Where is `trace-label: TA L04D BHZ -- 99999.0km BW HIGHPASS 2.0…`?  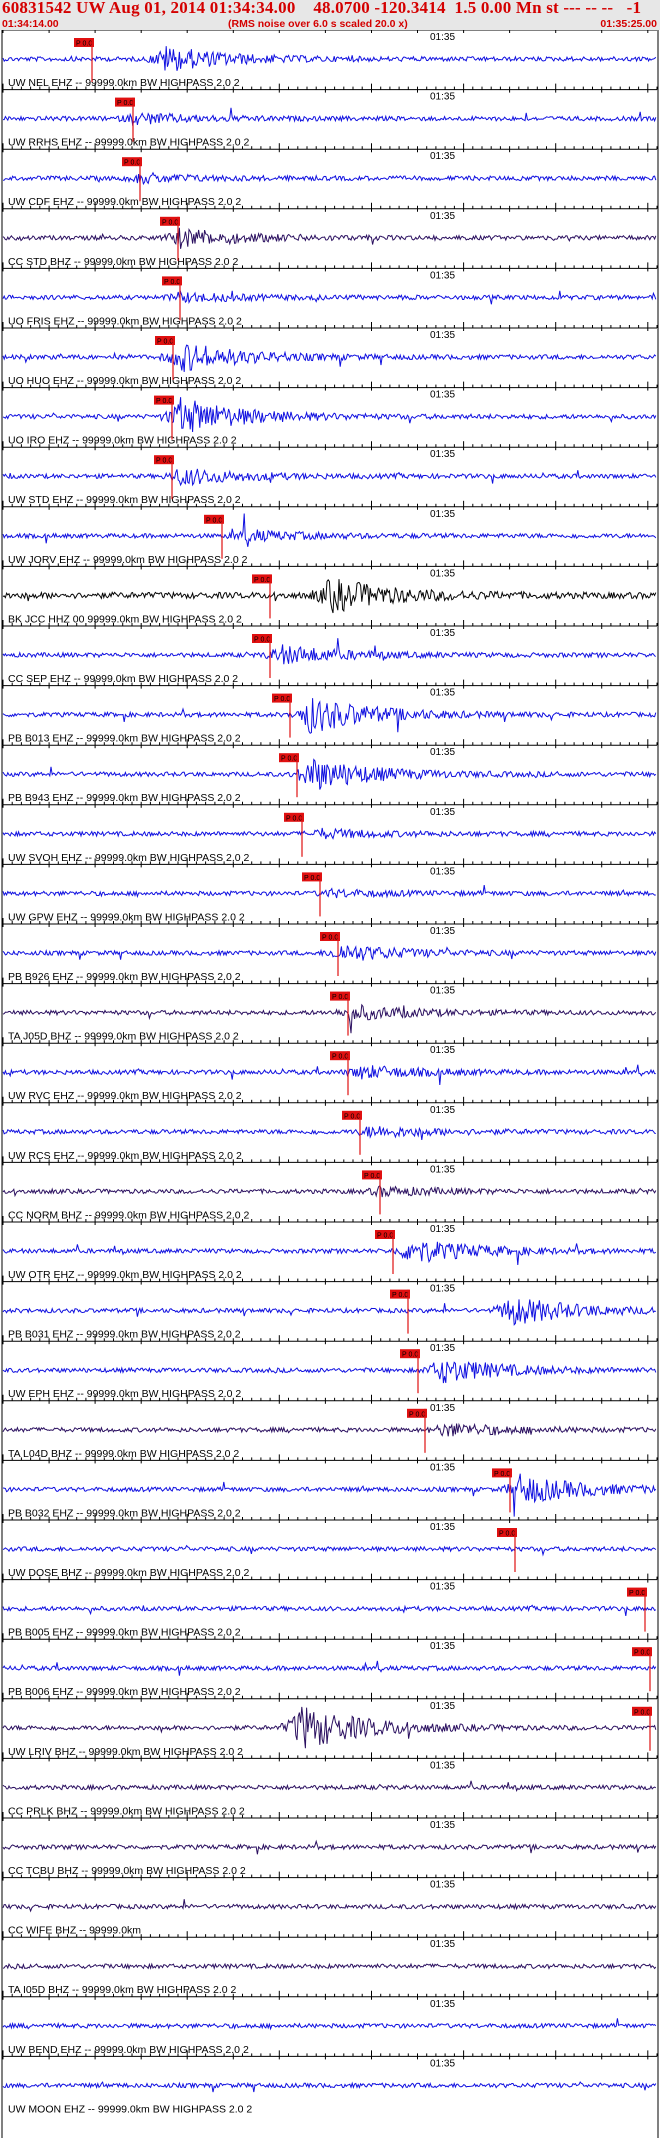
trace-label: TA L04D BHZ -- 99999.0km BW HIGHPASS 2.0… is located at coordinates (123, 1454).